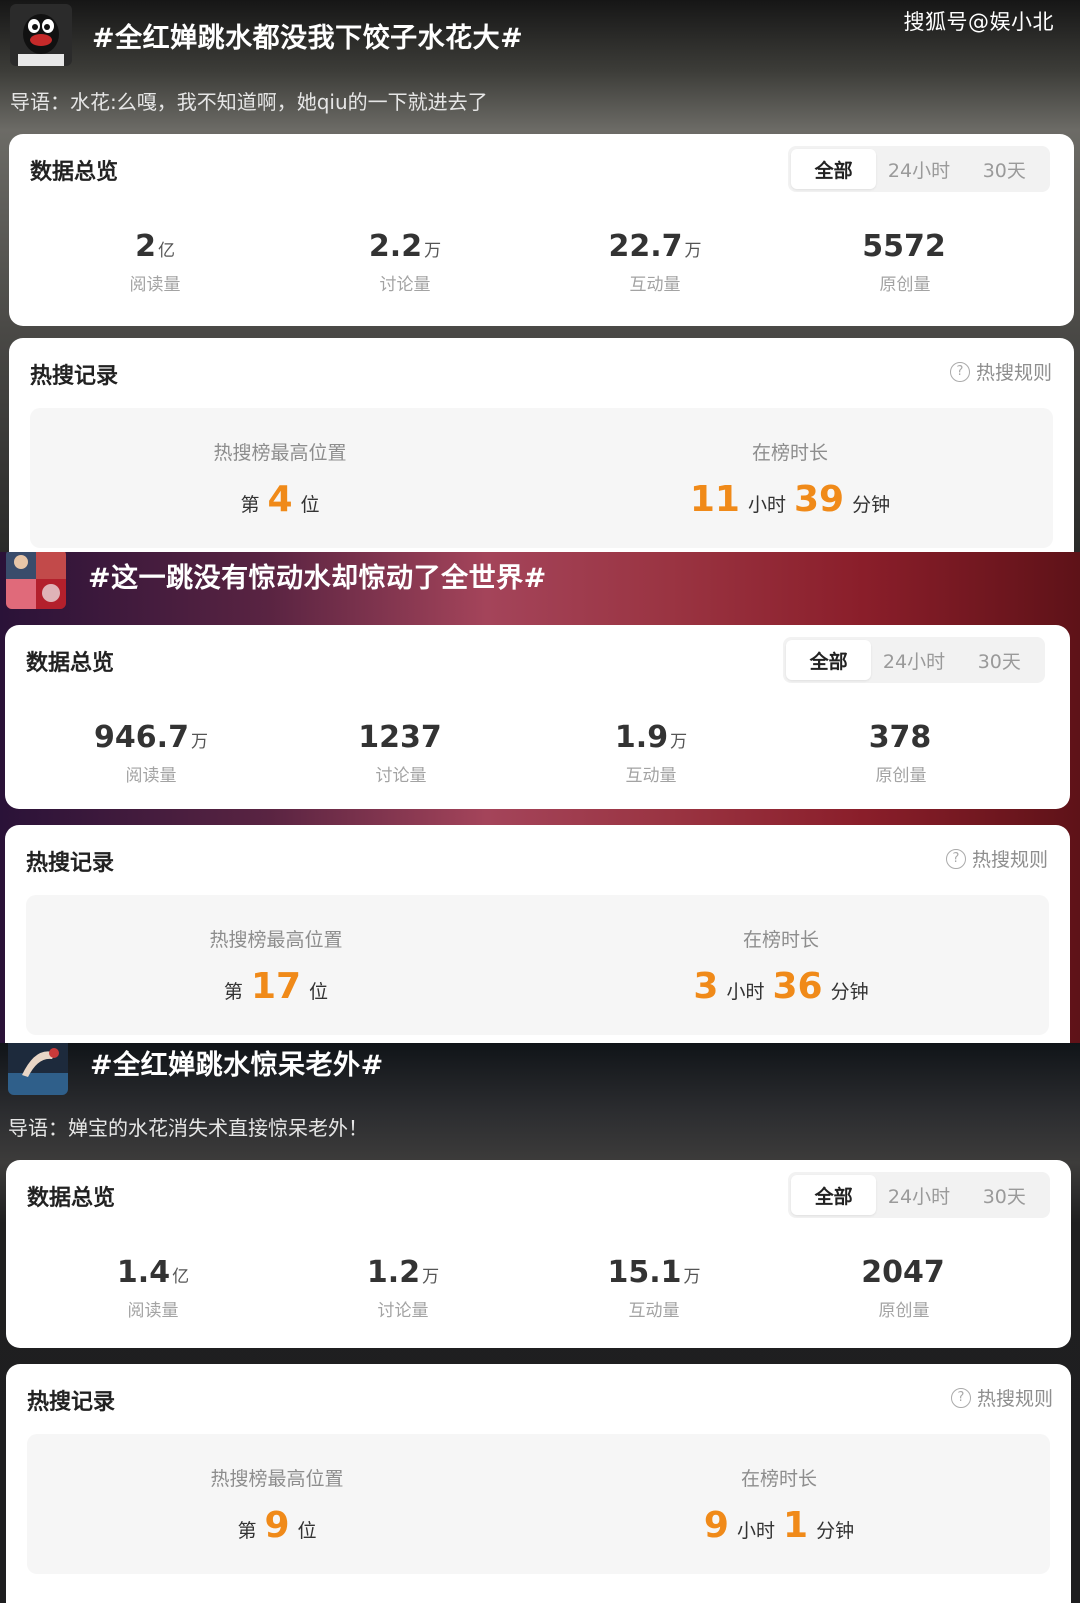 This screenshot has width=1080, height=1603. What do you see at coordinates (903, 1272) in the screenshot?
I see `stat-value: 2047` at bounding box center [903, 1272].